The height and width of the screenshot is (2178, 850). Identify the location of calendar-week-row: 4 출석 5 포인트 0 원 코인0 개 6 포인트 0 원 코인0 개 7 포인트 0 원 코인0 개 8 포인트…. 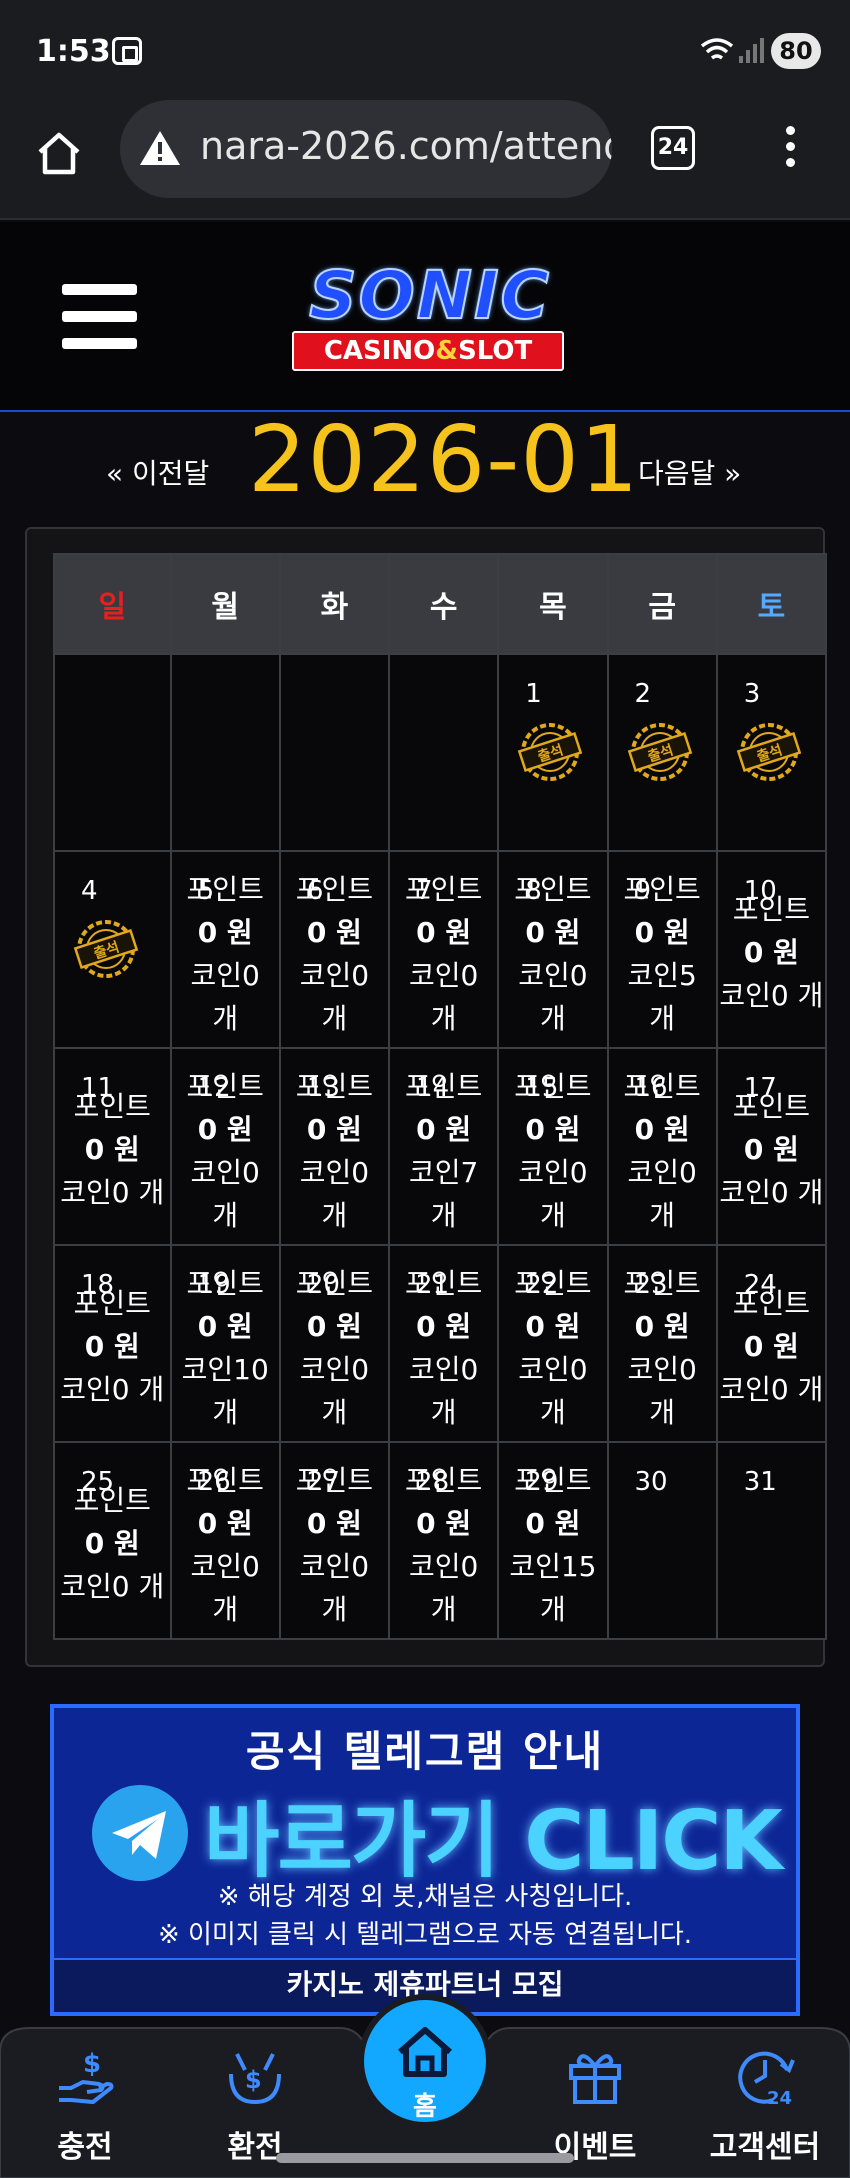
(440, 949).